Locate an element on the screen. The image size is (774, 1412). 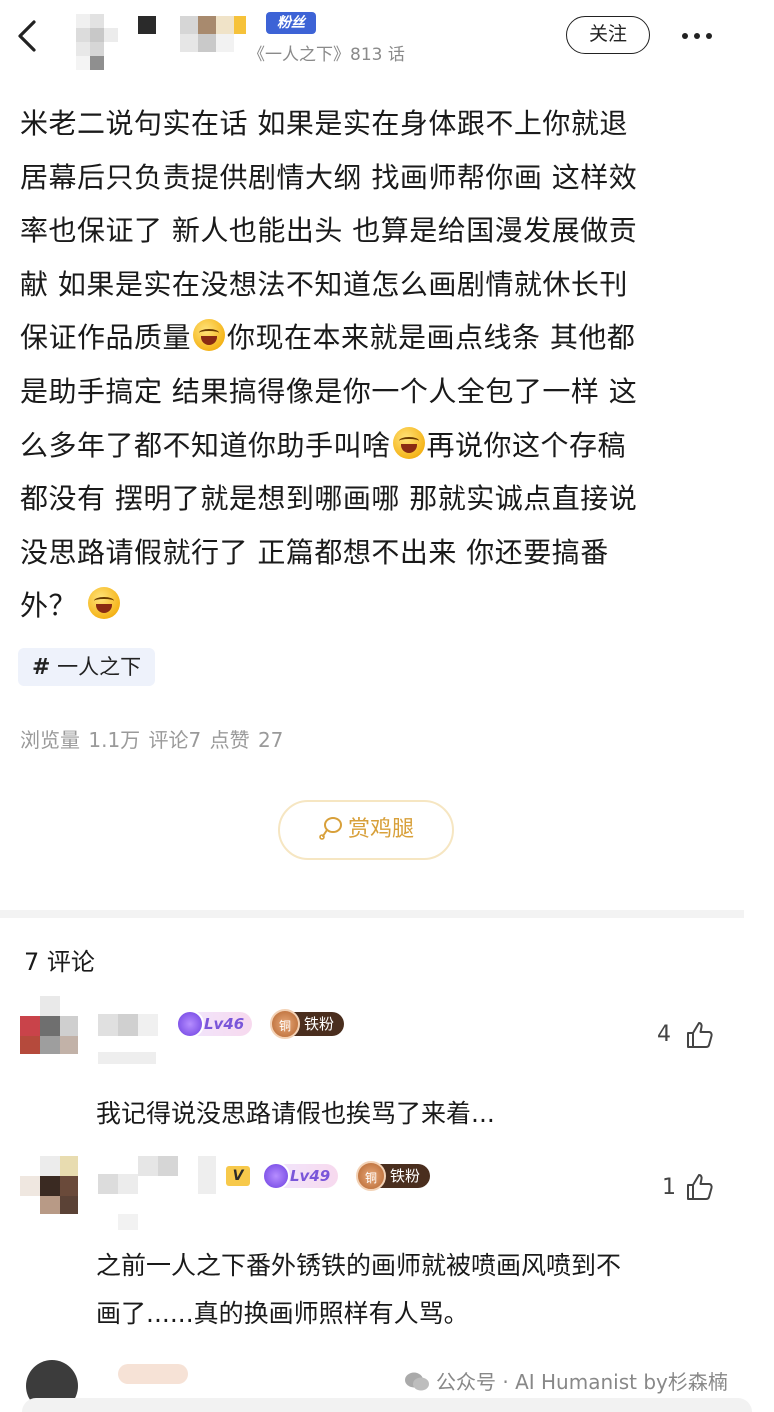
watermark-text: 公众号 · AI Humanist by杉森楠 is located at coordinates (582, 1382).